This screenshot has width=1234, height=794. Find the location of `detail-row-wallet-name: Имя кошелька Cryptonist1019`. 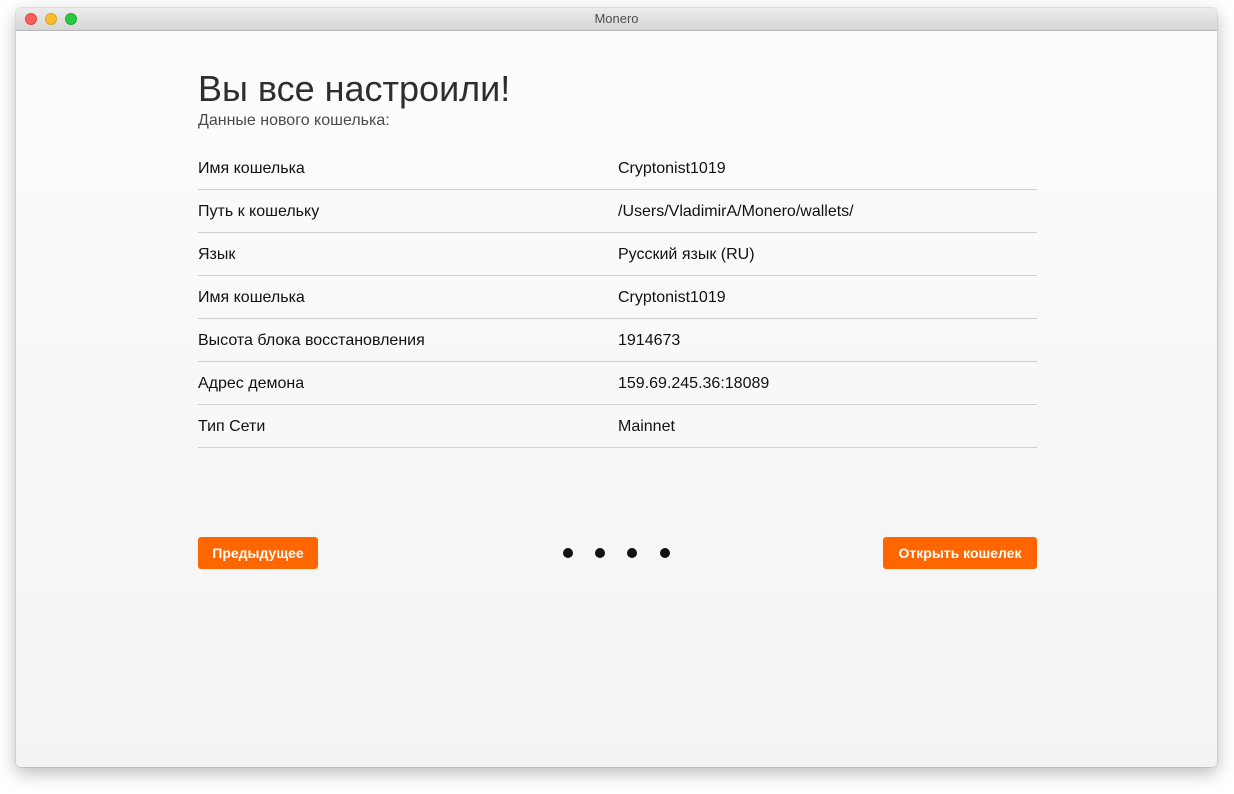

detail-row-wallet-name: Имя кошелька Cryptonist1019 is located at coordinates (617, 168).